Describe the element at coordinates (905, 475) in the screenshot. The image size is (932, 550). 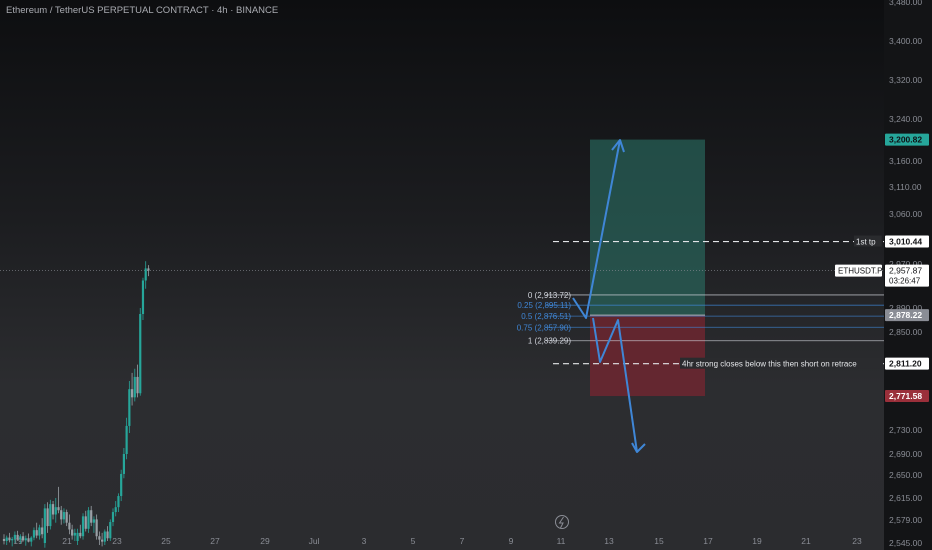
I see `y-tick-label: 2,650.00` at that location.